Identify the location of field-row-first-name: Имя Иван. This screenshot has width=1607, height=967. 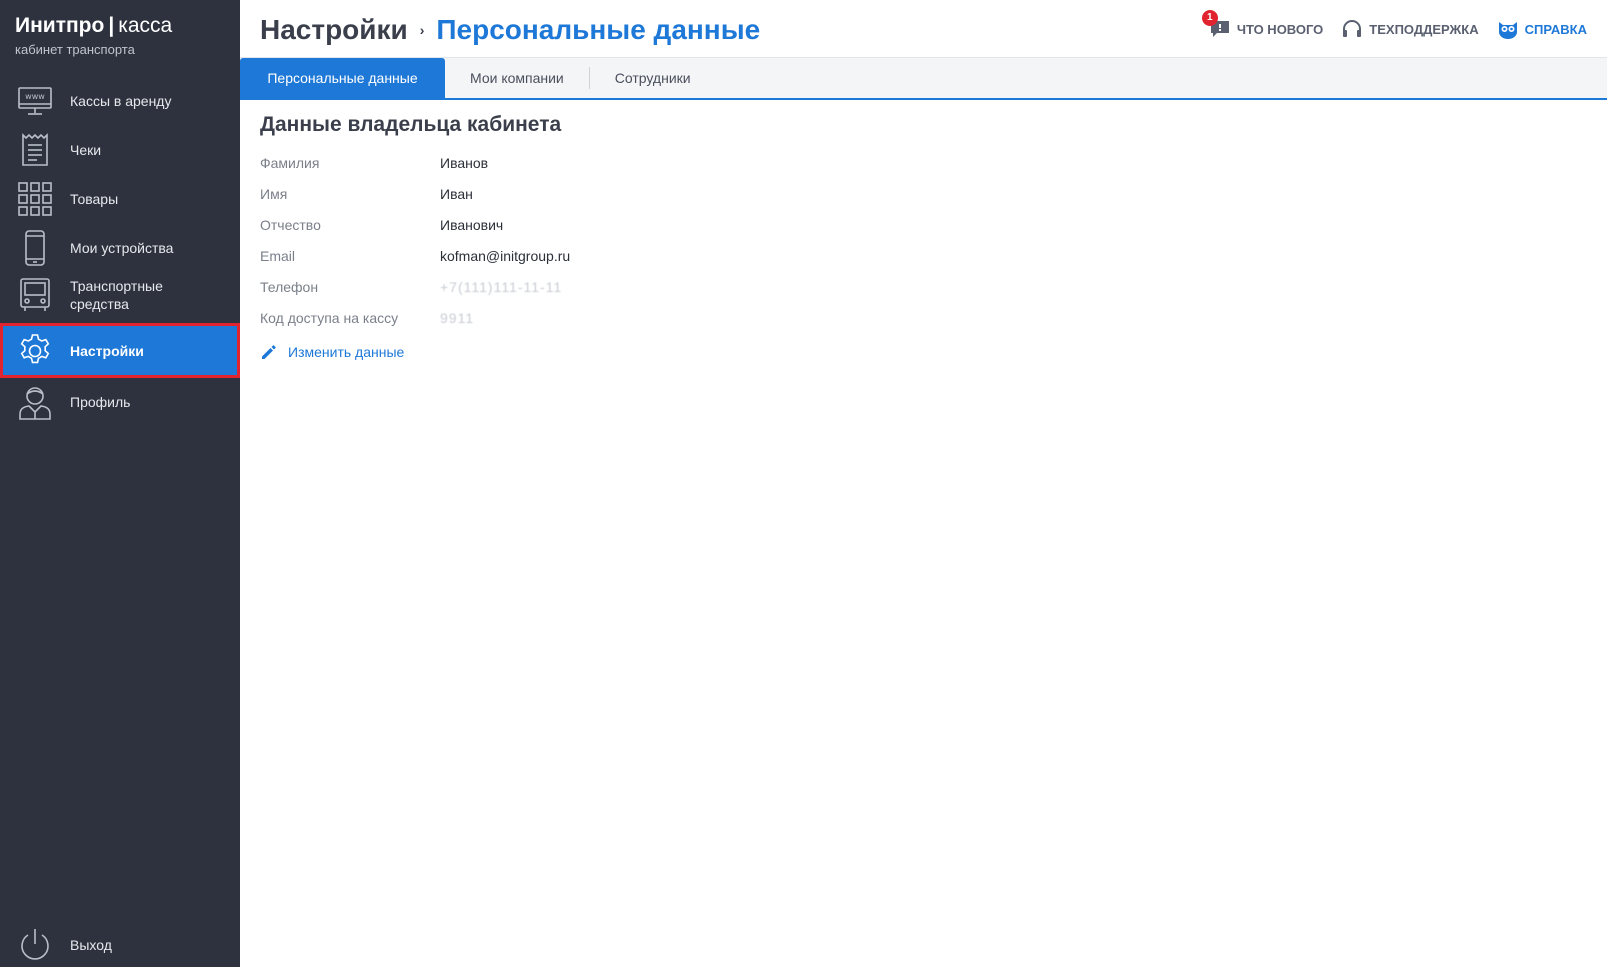
(415, 193).